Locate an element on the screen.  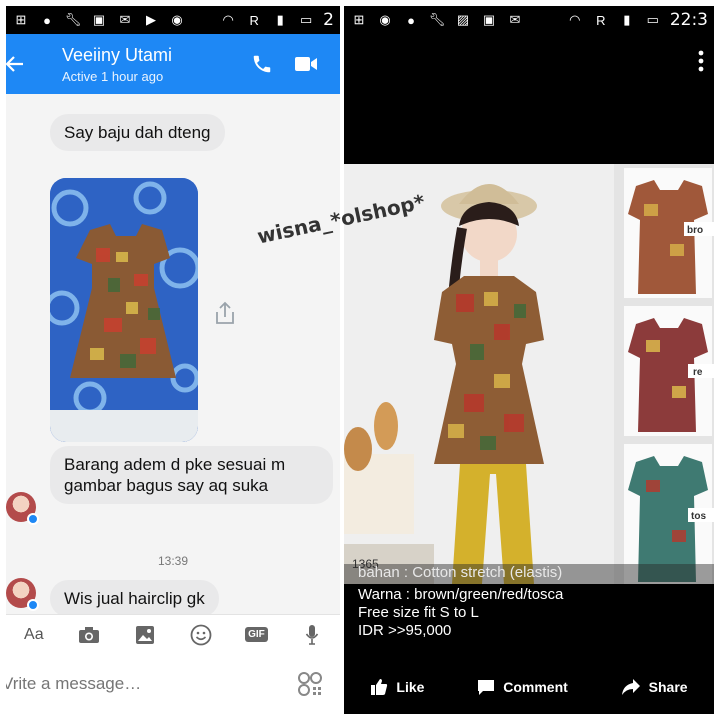
camera-icon is located at coordinates (89, 635).